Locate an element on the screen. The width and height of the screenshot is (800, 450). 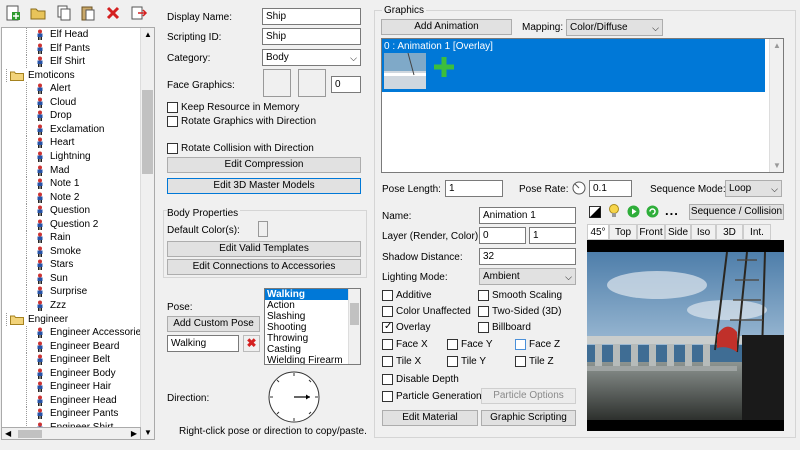
pose-name-field: Walking is located at coordinates (203, 343).